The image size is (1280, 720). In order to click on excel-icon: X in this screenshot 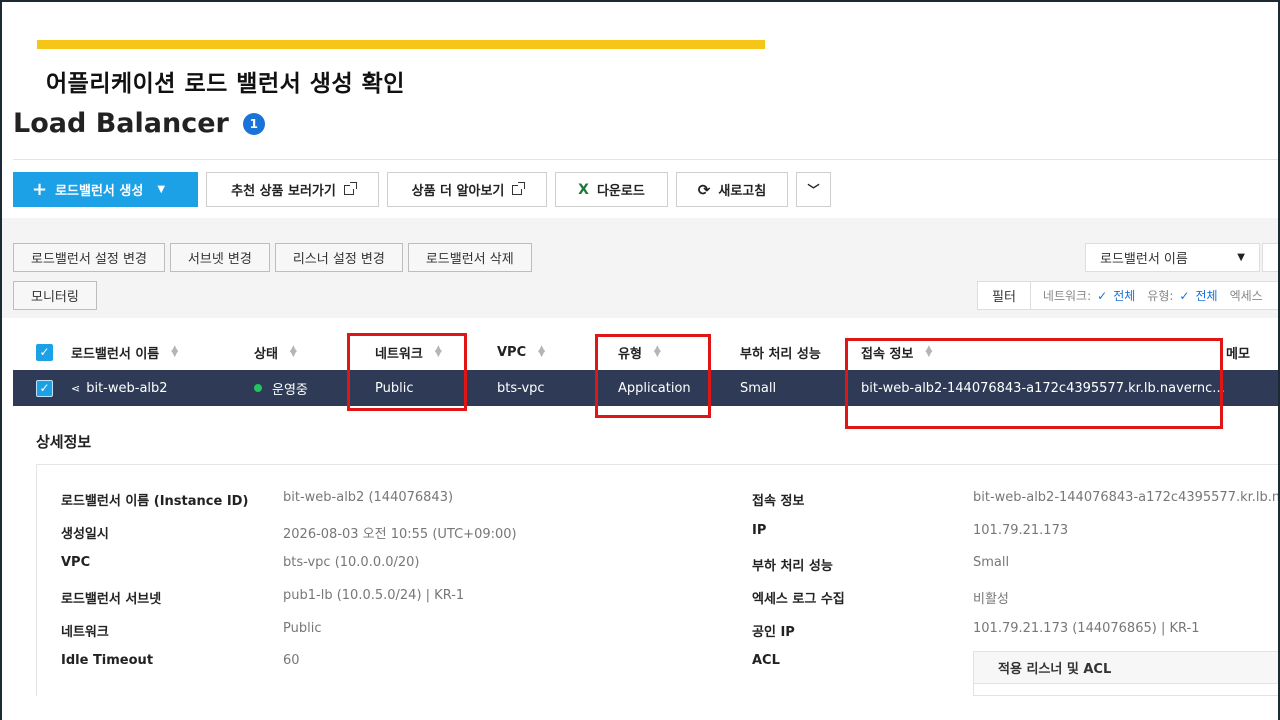, I will do `click(583, 189)`.